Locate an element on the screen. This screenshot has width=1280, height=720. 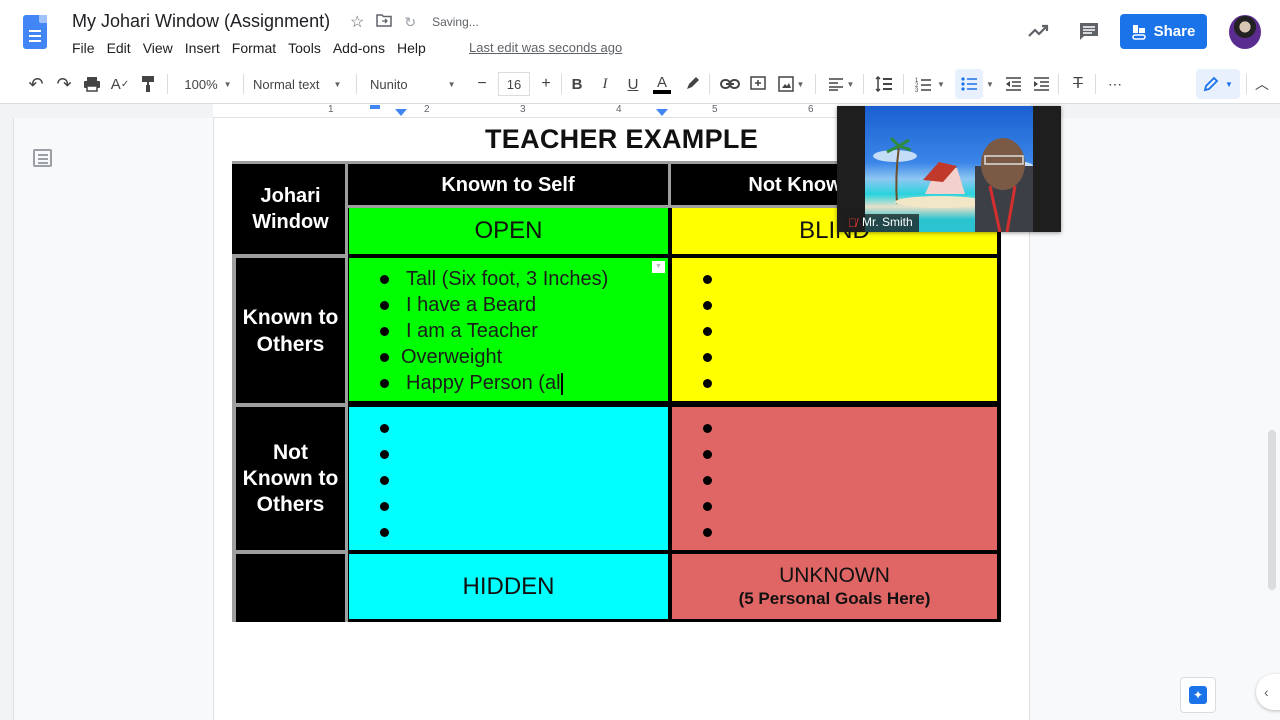
menu-help: Help is located at coordinates (411, 48).